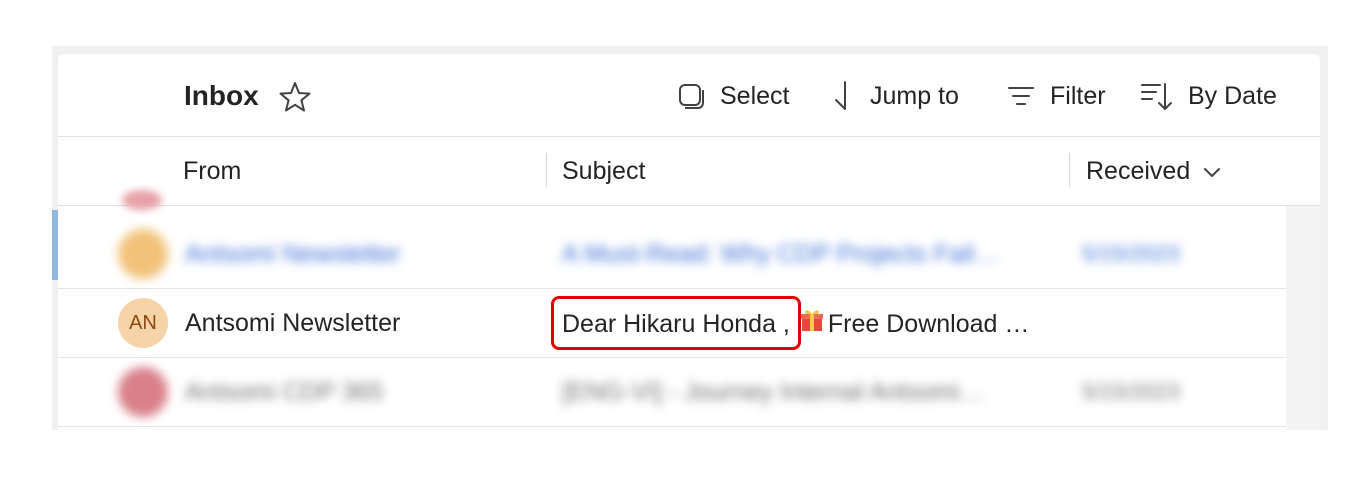  I want to click on column-header-received: Received, so click(1154, 171).